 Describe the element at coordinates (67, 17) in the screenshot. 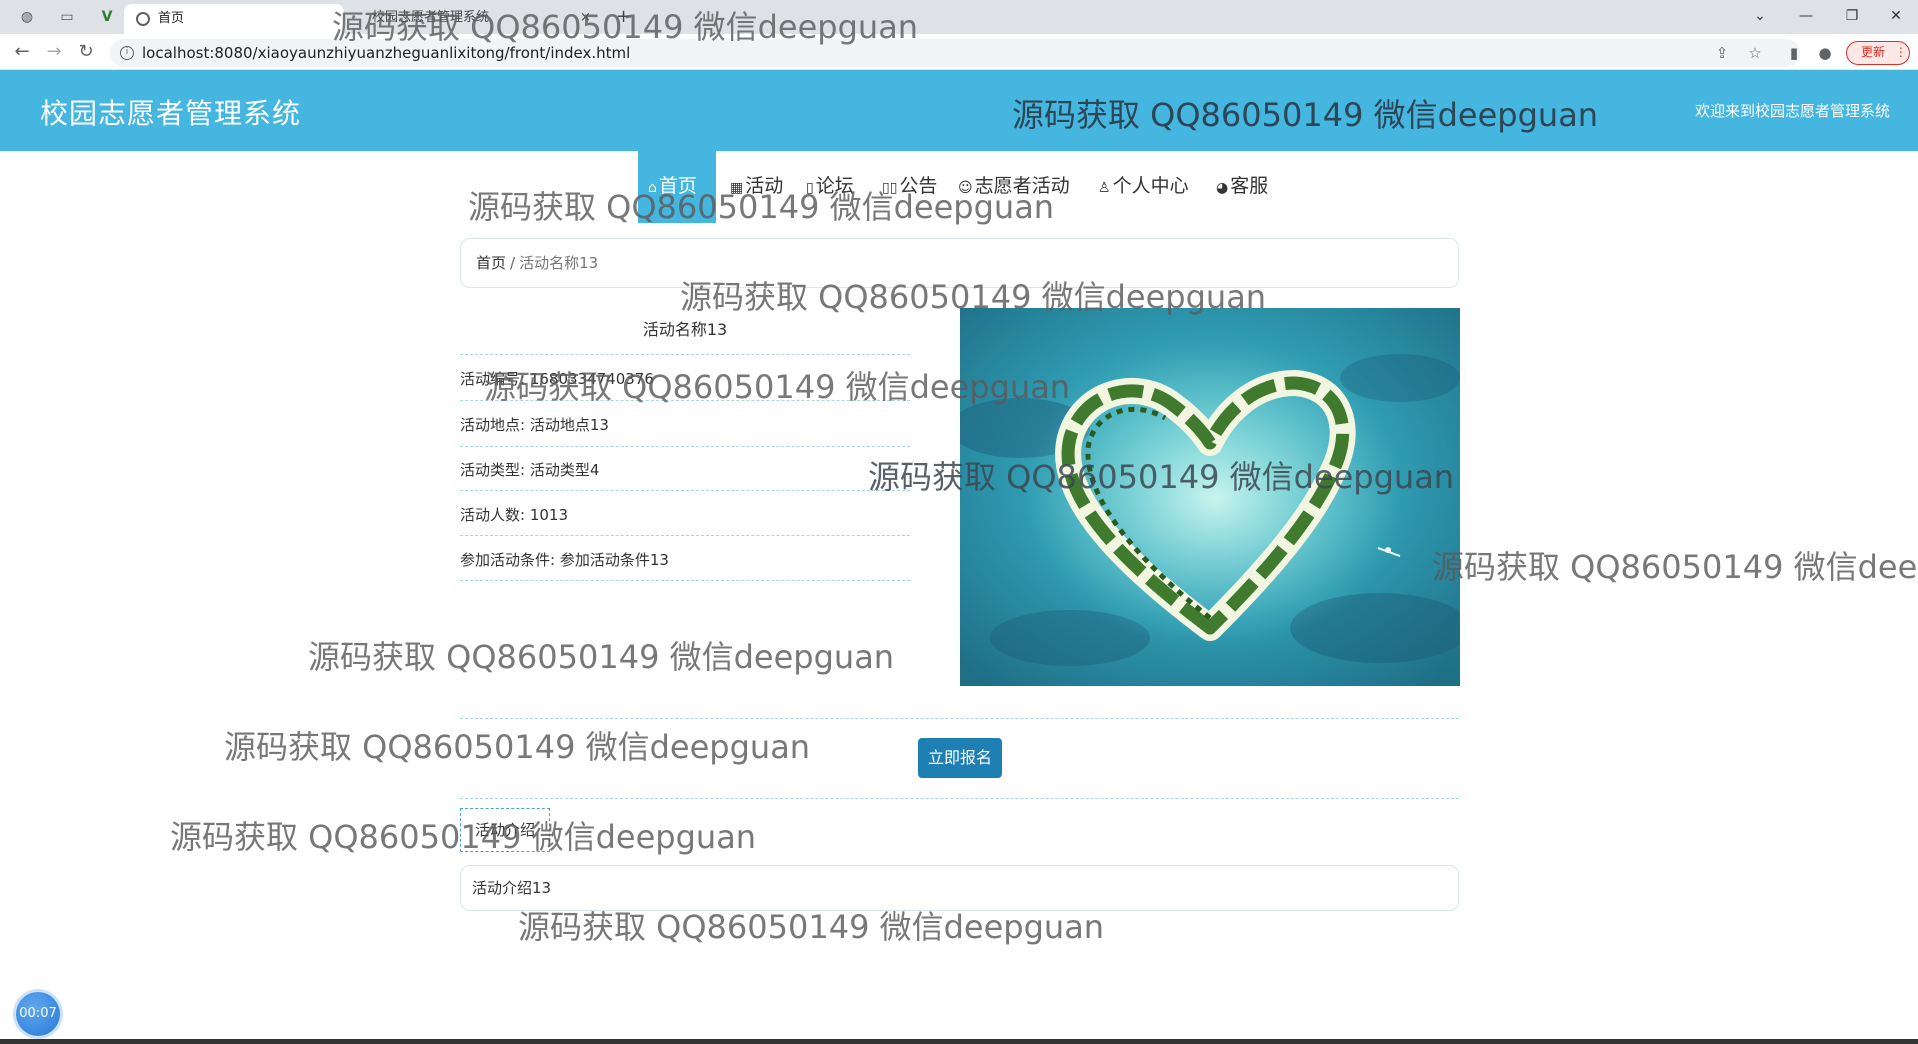

I see `pinned-tab-icon: ▭` at that location.